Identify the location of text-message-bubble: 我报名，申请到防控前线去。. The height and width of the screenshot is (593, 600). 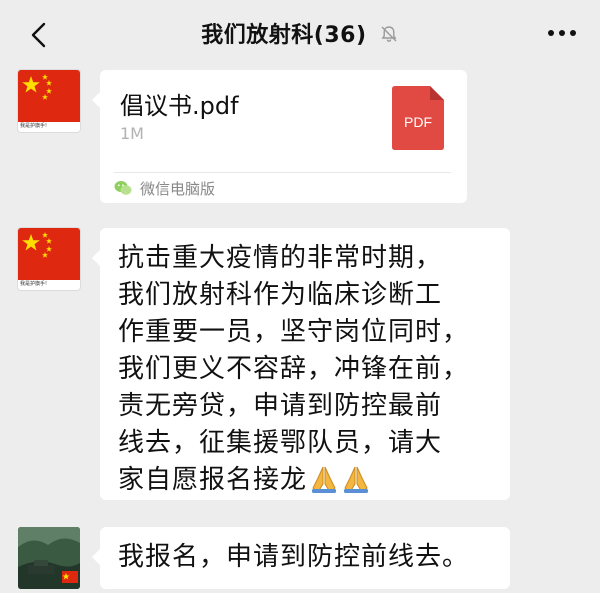
(301, 558).